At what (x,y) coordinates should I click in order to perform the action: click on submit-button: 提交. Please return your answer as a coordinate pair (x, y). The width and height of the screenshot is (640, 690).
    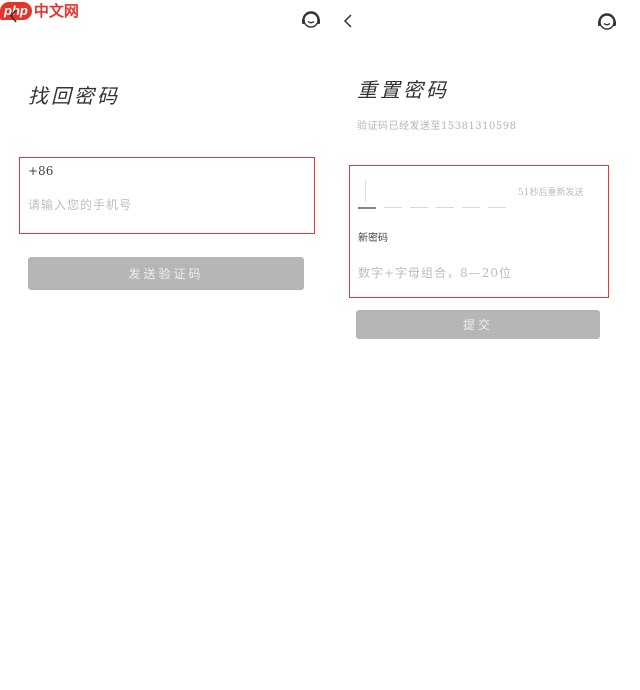
    Looking at the image, I should click on (478, 324).